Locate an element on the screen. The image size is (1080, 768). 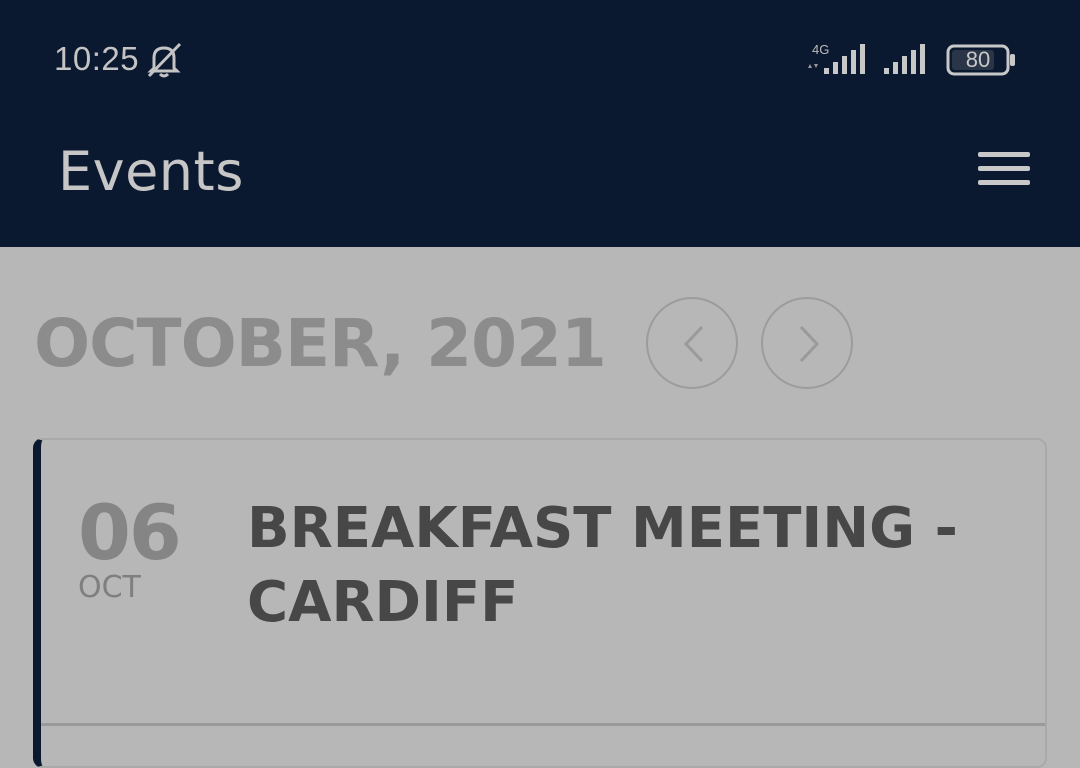
status-time: 10:25 is located at coordinates (97, 58).